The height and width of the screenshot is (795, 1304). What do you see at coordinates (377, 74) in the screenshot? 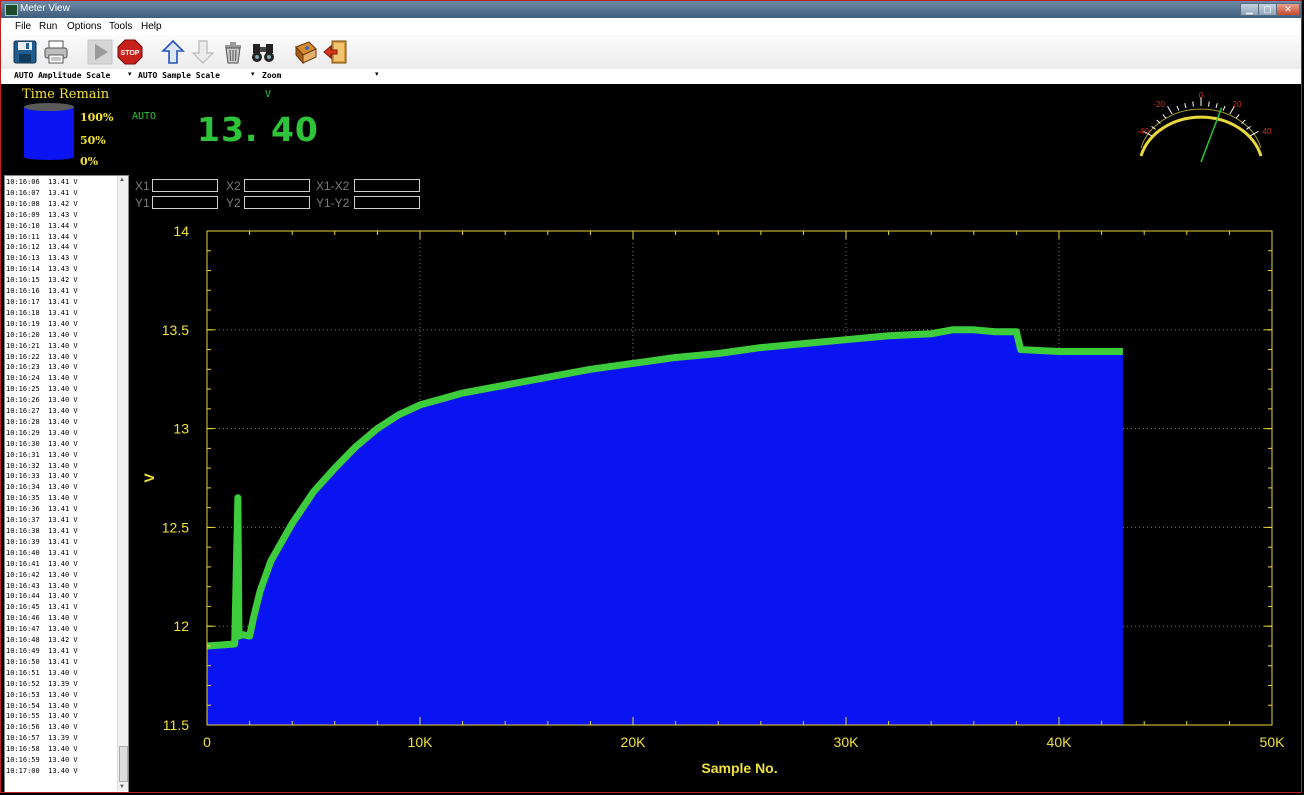
I see `zoom-dropdown-icon: ▾` at bounding box center [377, 74].